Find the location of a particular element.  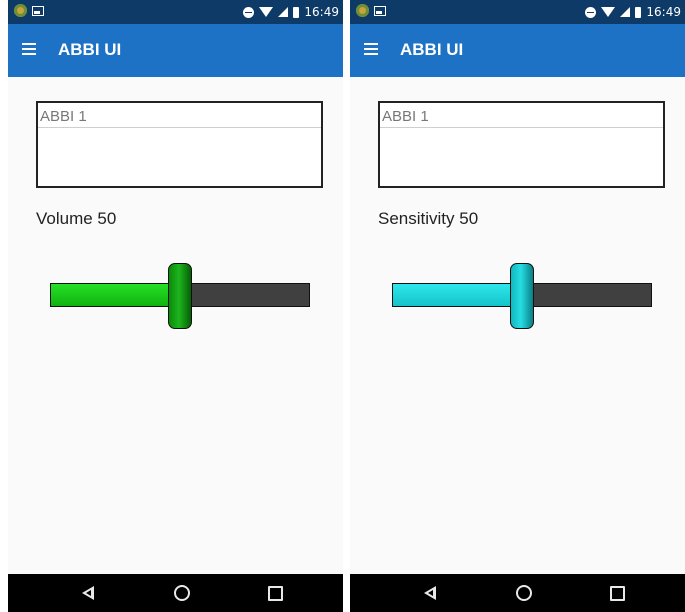

sensitivity-slider is located at coordinates (523, 296).